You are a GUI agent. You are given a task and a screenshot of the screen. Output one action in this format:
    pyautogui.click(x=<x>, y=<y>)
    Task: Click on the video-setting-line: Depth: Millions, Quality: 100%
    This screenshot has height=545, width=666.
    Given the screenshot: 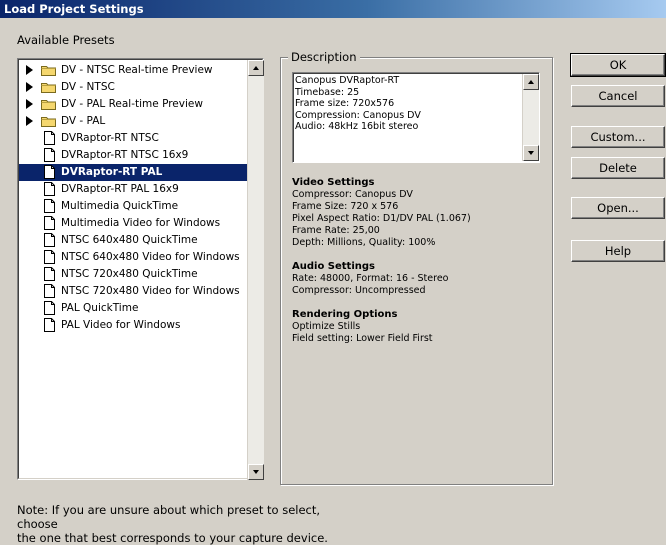 What is the action you would take?
    pyautogui.click(x=364, y=242)
    